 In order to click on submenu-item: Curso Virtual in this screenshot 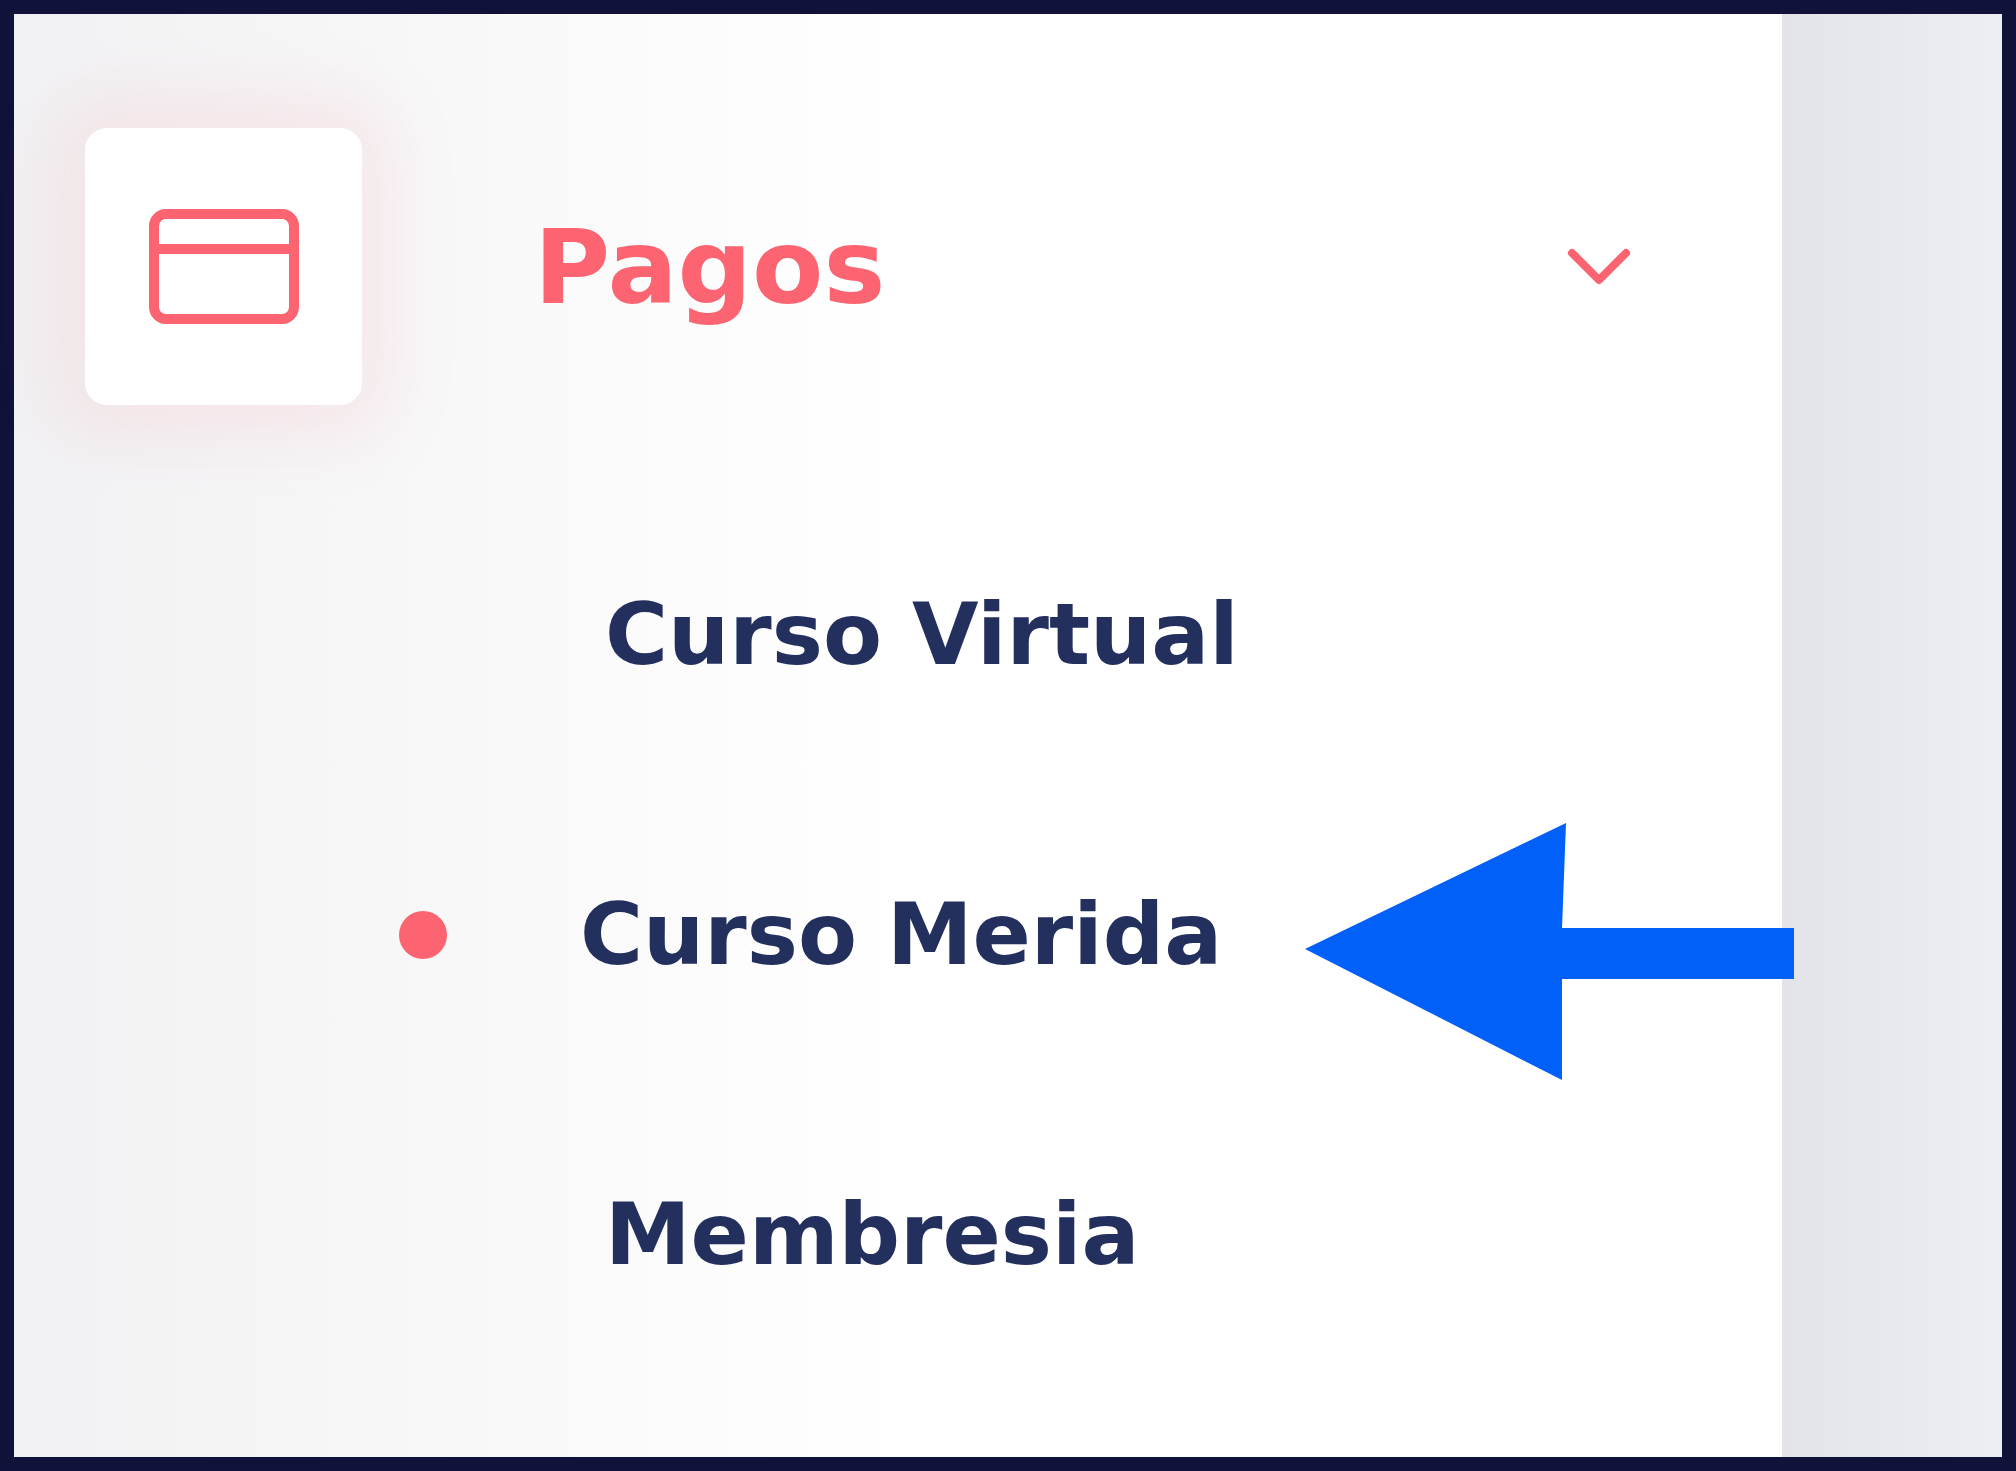, I will do `click(922, 635)`.